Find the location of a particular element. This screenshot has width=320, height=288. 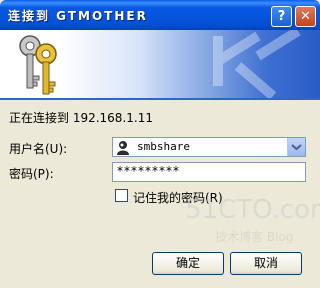

username-label: 用户名(U): is located at coordinates (38, 149).